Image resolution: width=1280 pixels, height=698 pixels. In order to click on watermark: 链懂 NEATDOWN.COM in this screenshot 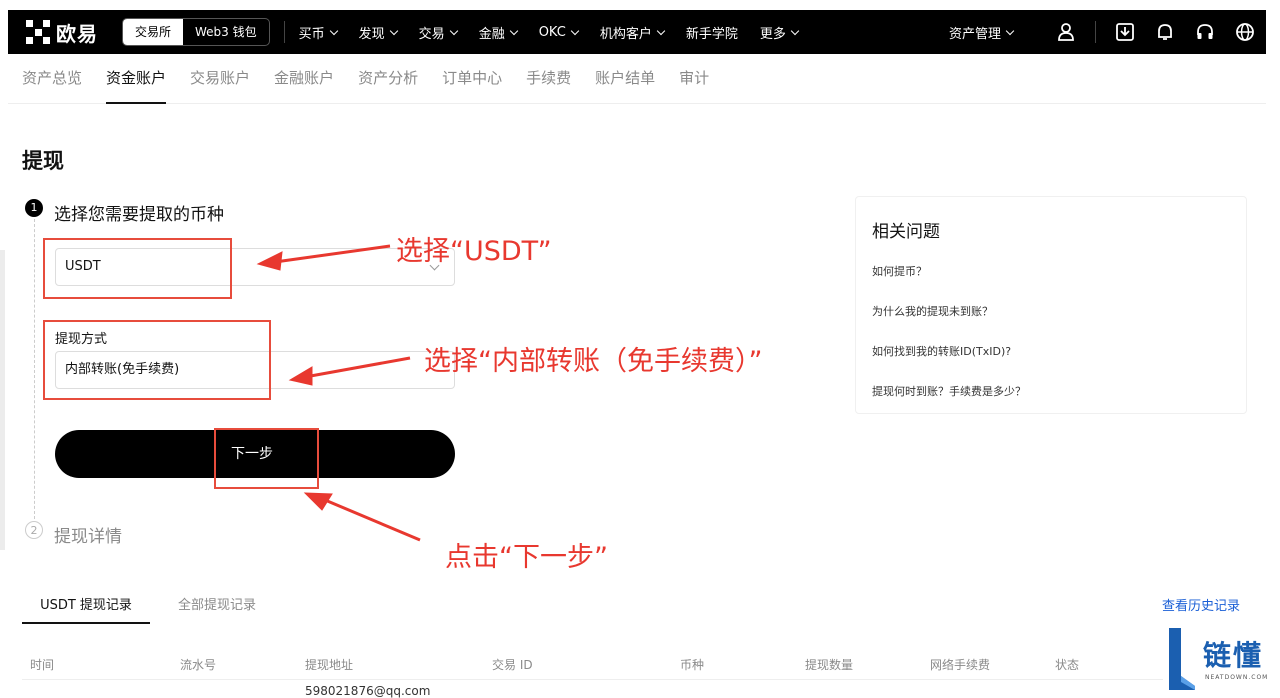, I will do `click(1221, 658)`.